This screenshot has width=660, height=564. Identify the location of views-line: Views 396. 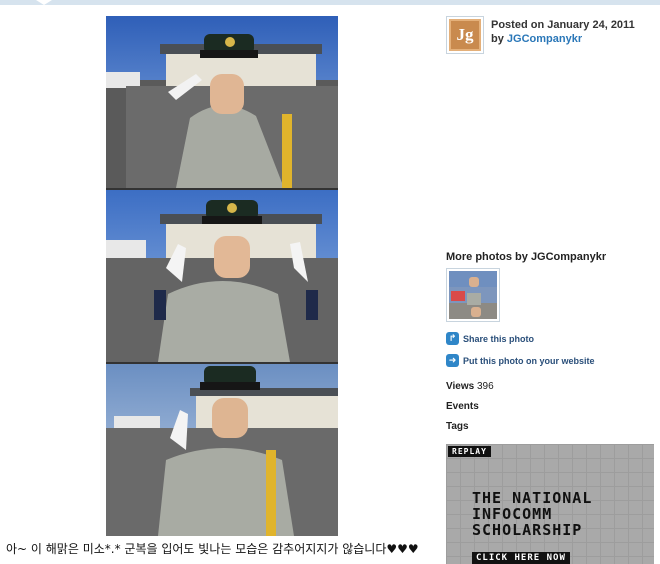
(470, 386).